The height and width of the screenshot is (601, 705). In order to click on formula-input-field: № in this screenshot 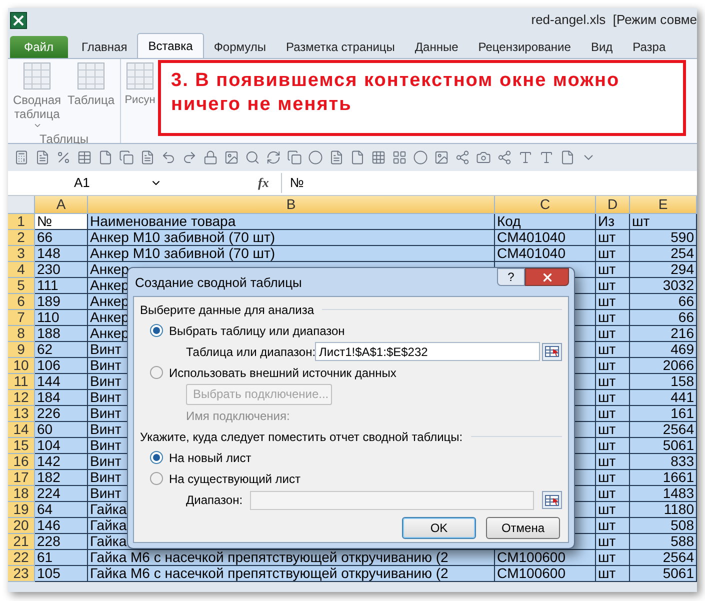, I will do `click(488, 183)`.